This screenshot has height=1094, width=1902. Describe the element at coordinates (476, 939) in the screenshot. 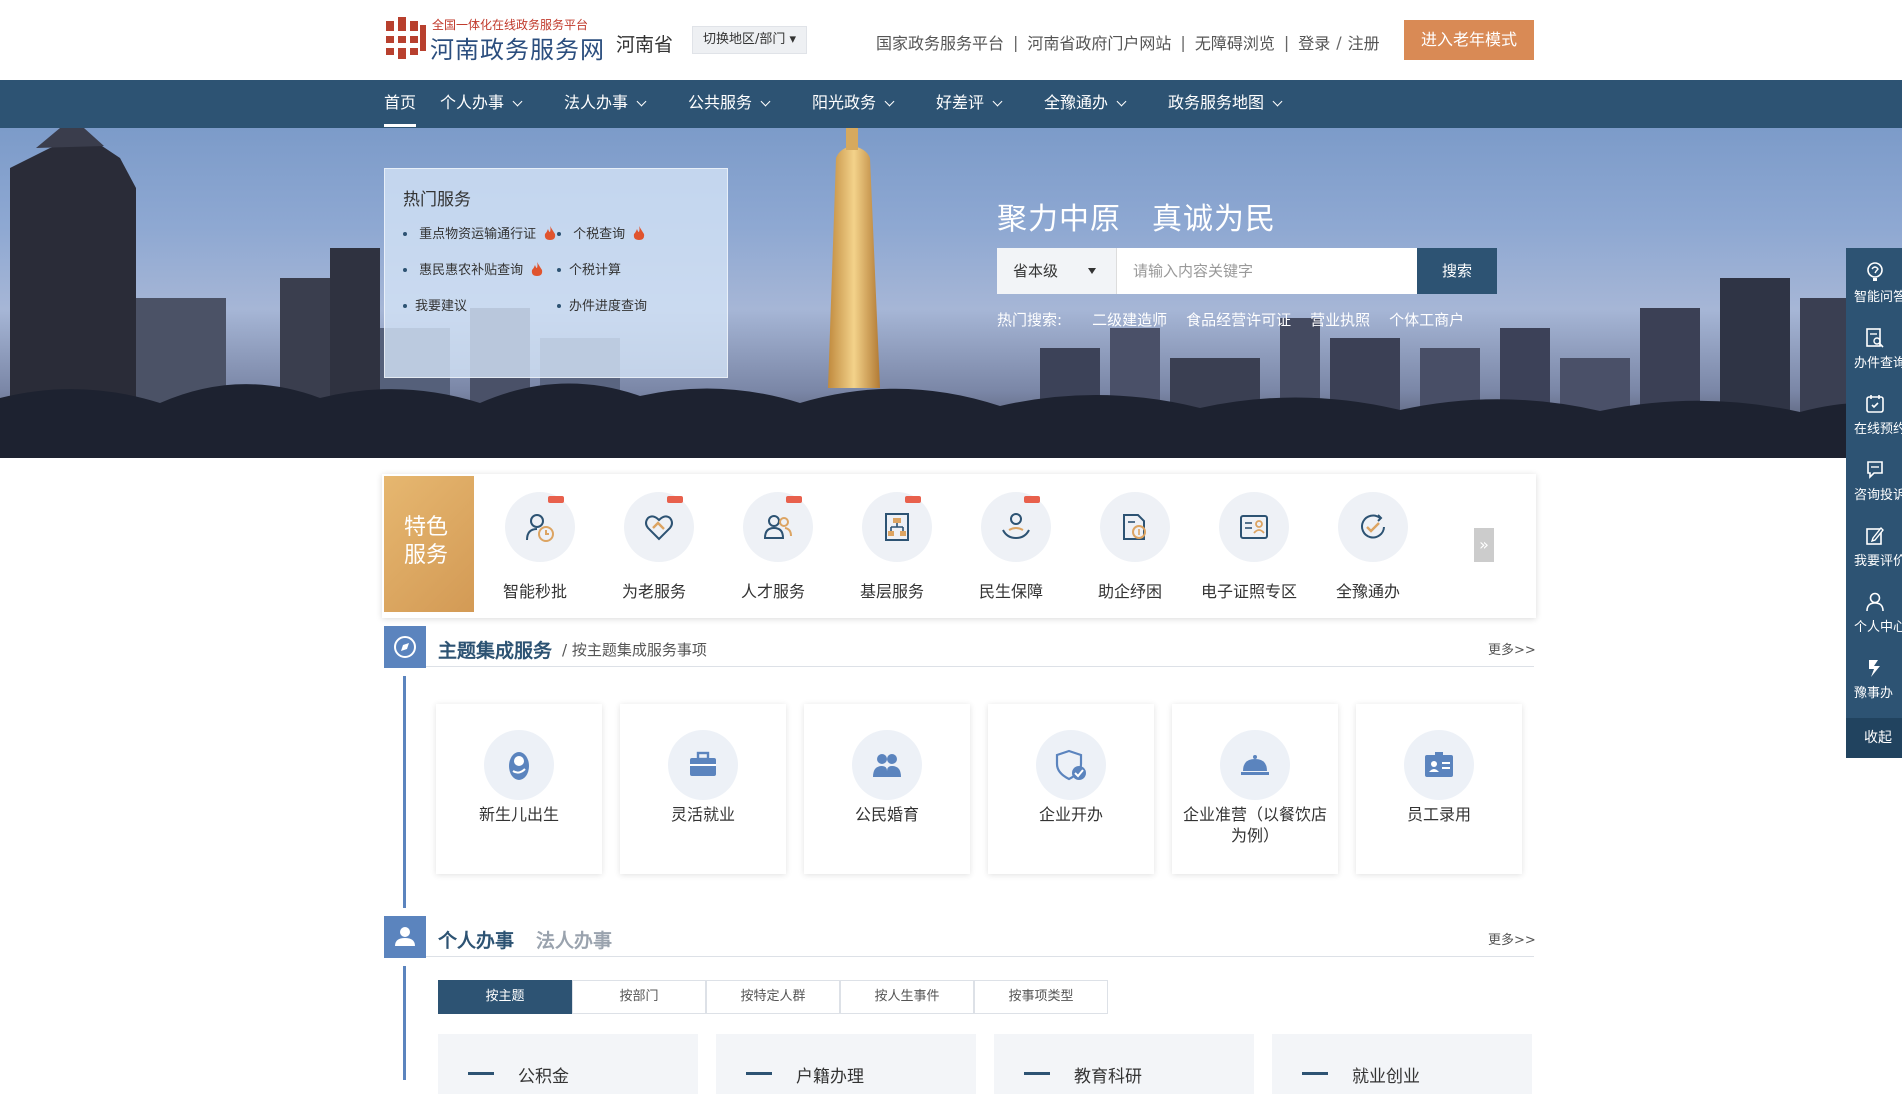

I see `tab-personal-affairs: 个人办事` at that location.